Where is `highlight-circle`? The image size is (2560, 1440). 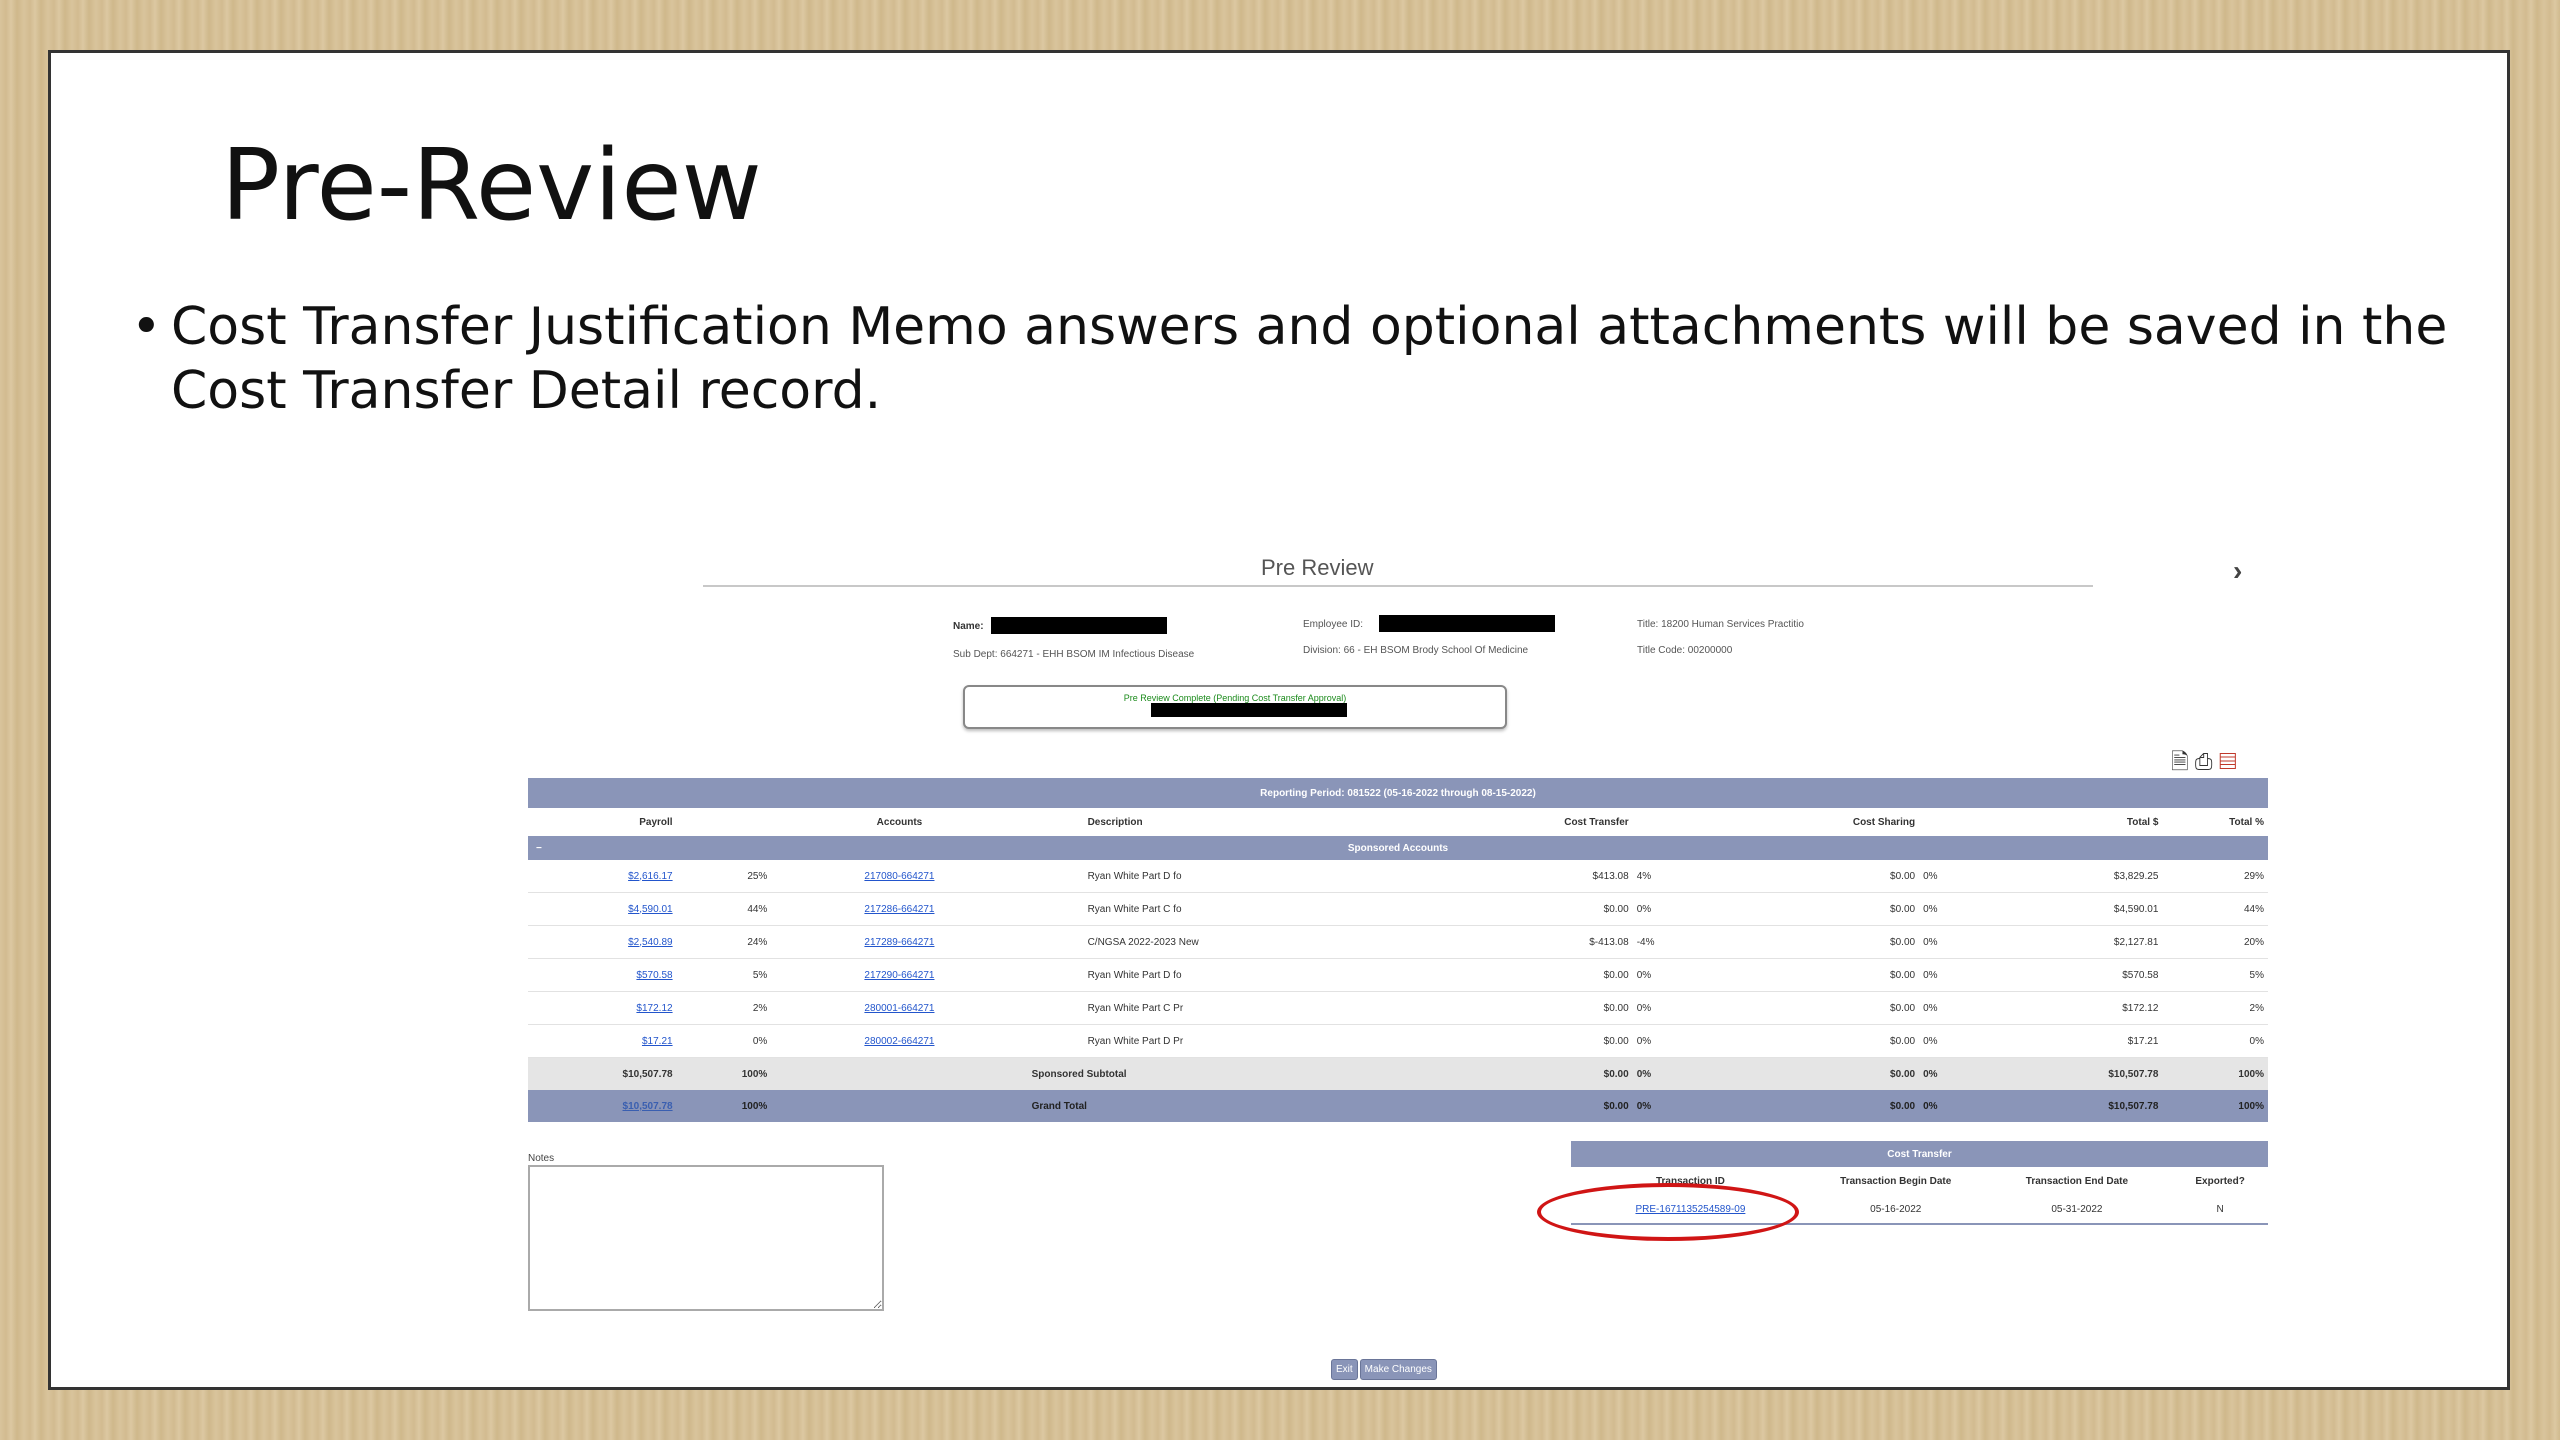
highlight-circle is located at coordinates (1668, 1212).